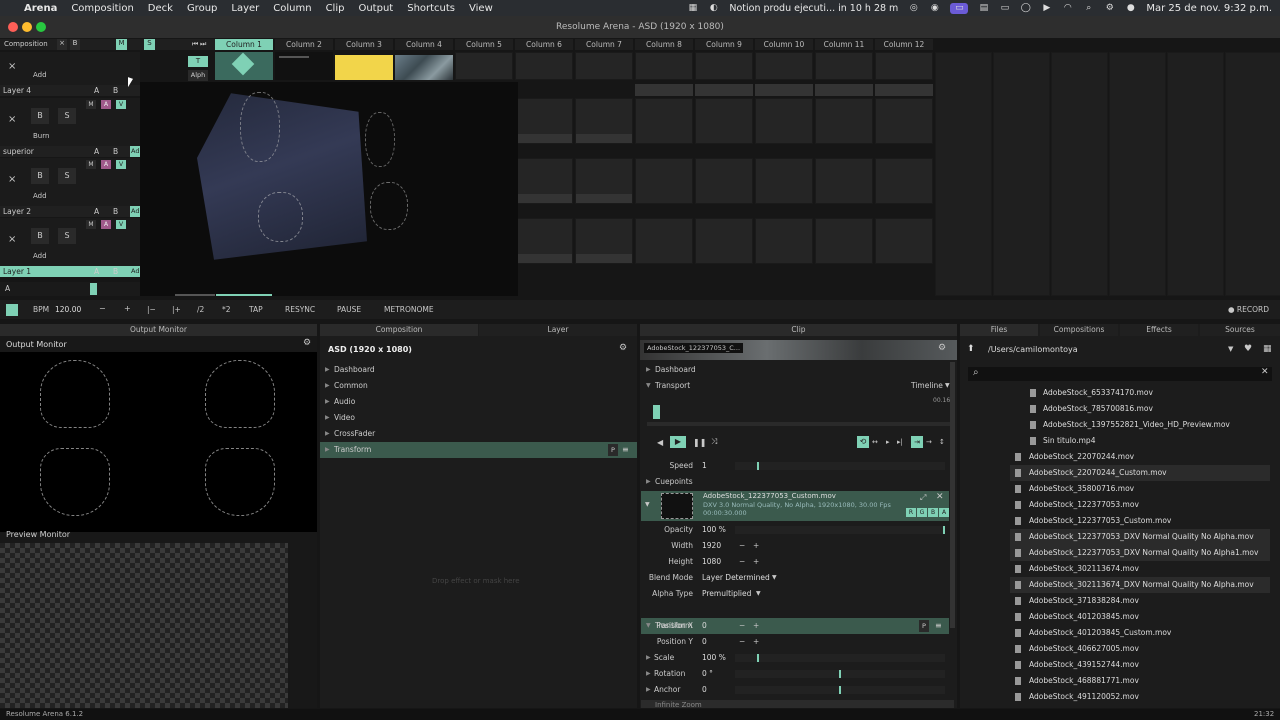 This screenshot has height=720, width=1280. What do you see at coordinates (774, 578) in the screenshot?
I see `dropdown-icon: ▼` at bounding box center [774, 578].